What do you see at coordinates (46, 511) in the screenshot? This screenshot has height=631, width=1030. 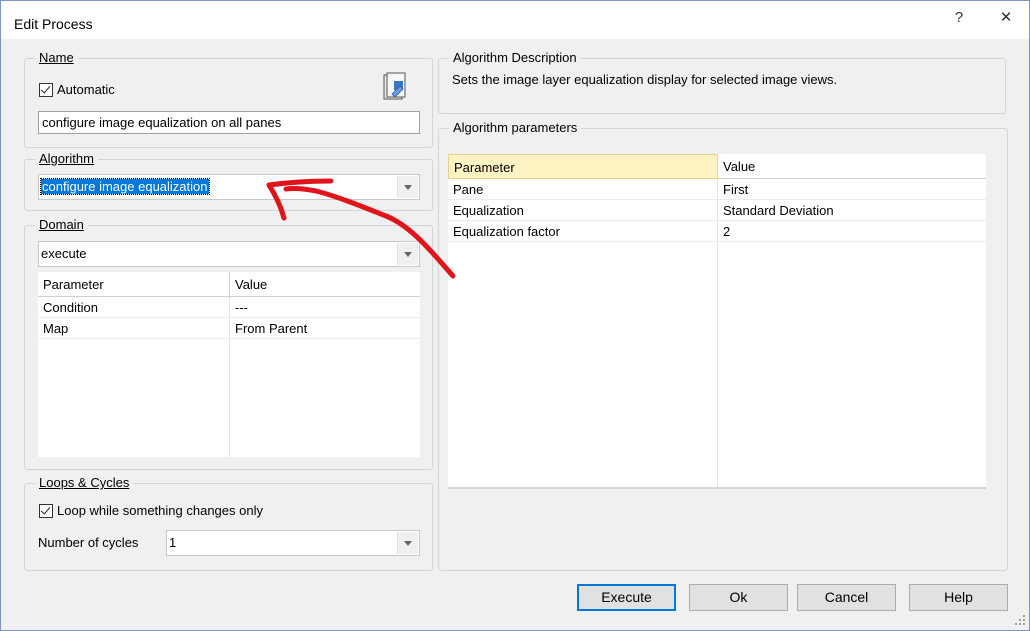 I see `loop-changes-checkbox` at bounding box center [46, 511].